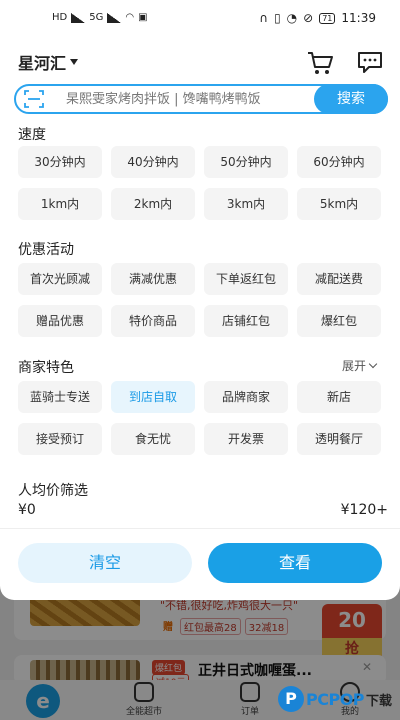 Image resolution: width=400 pixels, height=720 pixels. I want to click on expand-button: 展开, so click(360, 365).